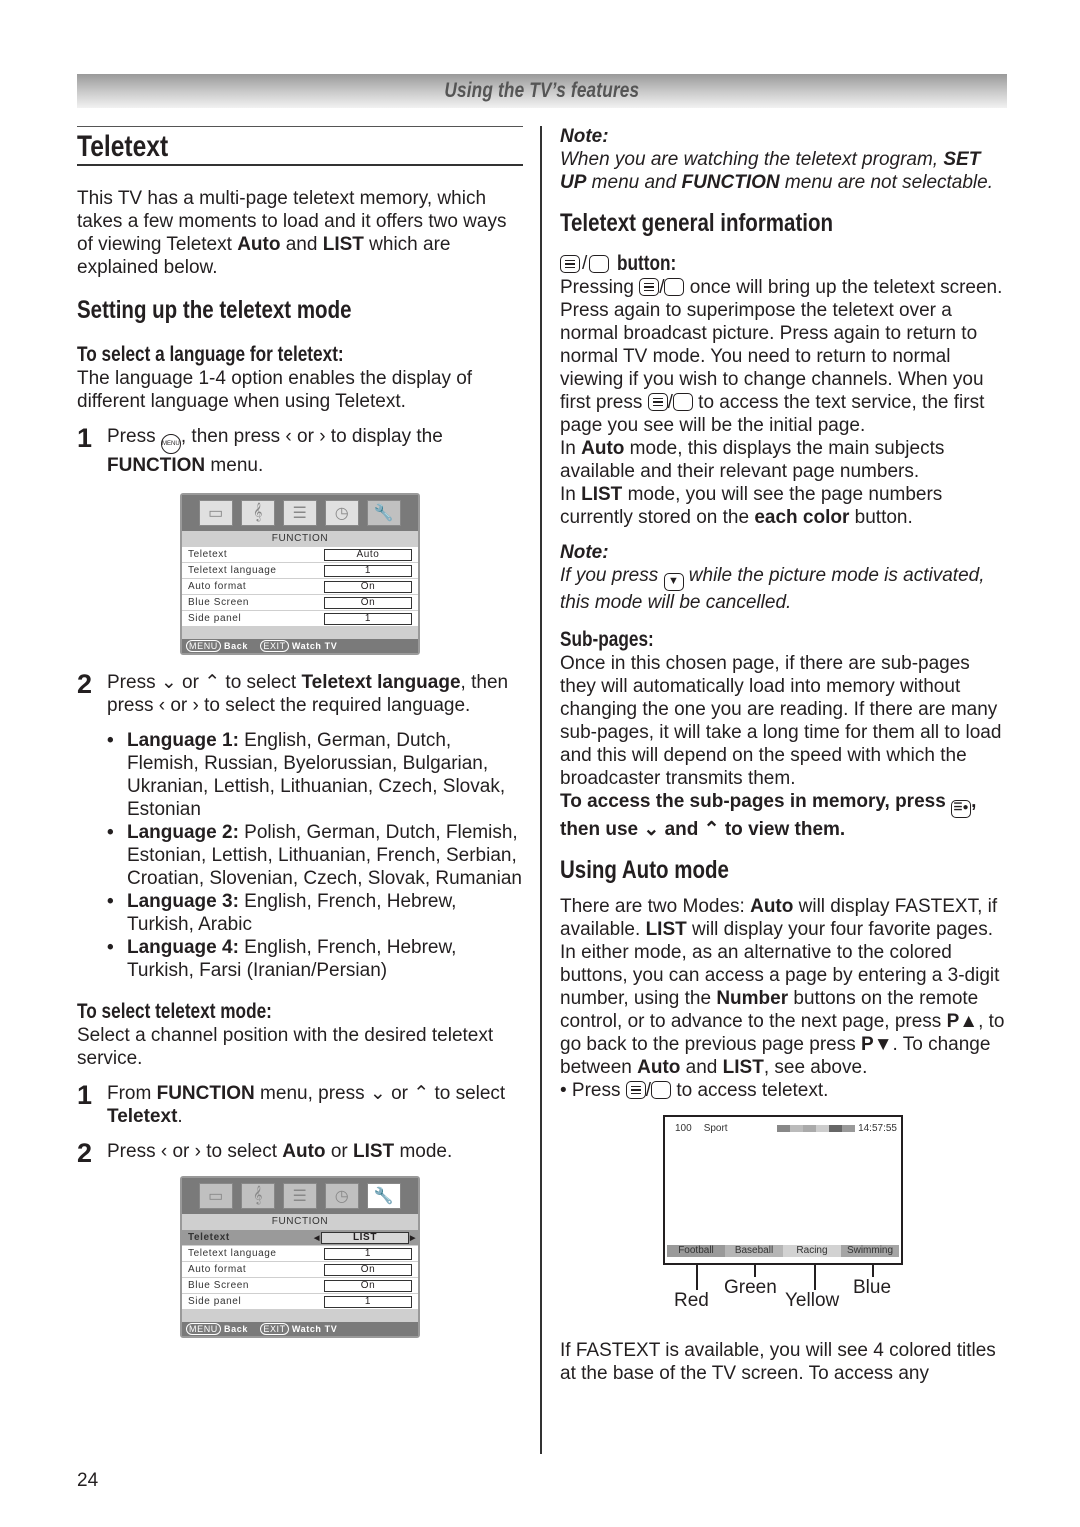 This screenshot has width=1080, height=1527. What do you see at coordinates (750, 1287) in the screenshot?
I see `color-label-green: Green` at bounding box center [750, 1287].